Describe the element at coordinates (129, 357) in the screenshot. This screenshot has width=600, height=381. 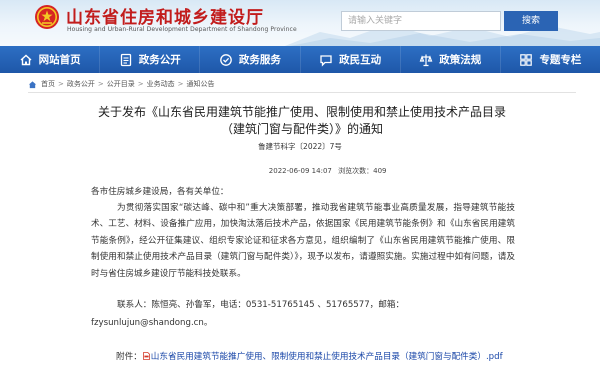
I see `attachment-label: 附件：` at that location.